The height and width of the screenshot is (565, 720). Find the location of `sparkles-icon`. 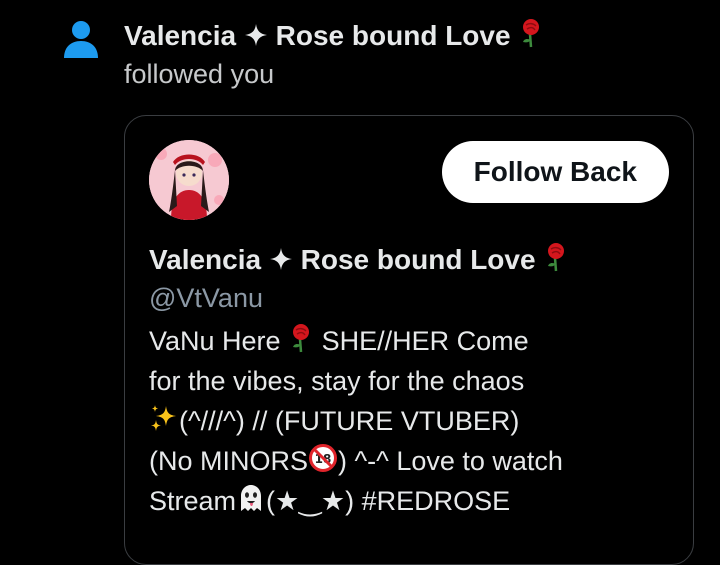

sparkles-icon is located at coordinates (163, 418).